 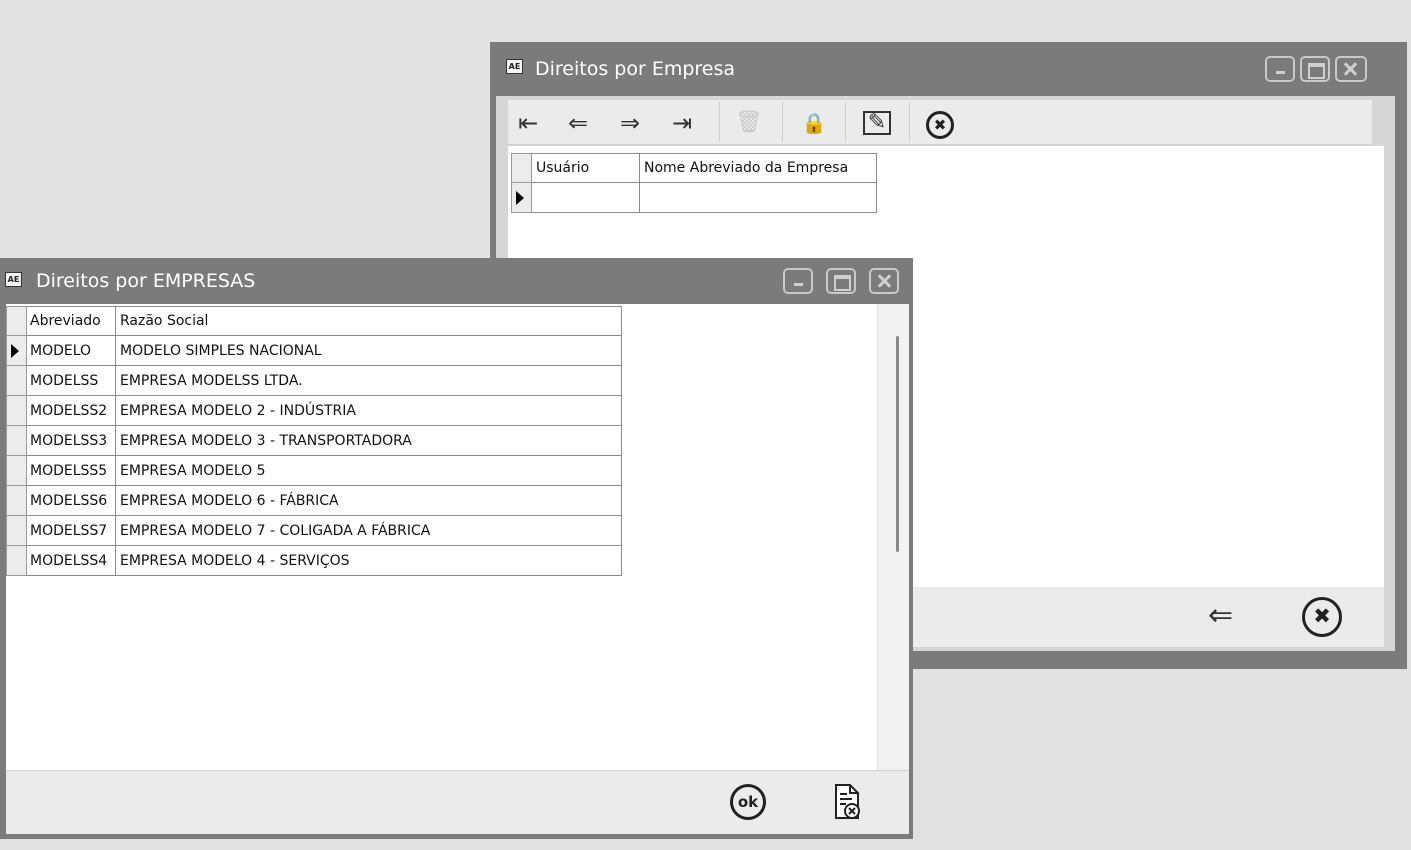 What do you see at coordinates (630, 123) in the screenshot?
I see `next-record-icon: ⇒` at bounding box center [630, 123].